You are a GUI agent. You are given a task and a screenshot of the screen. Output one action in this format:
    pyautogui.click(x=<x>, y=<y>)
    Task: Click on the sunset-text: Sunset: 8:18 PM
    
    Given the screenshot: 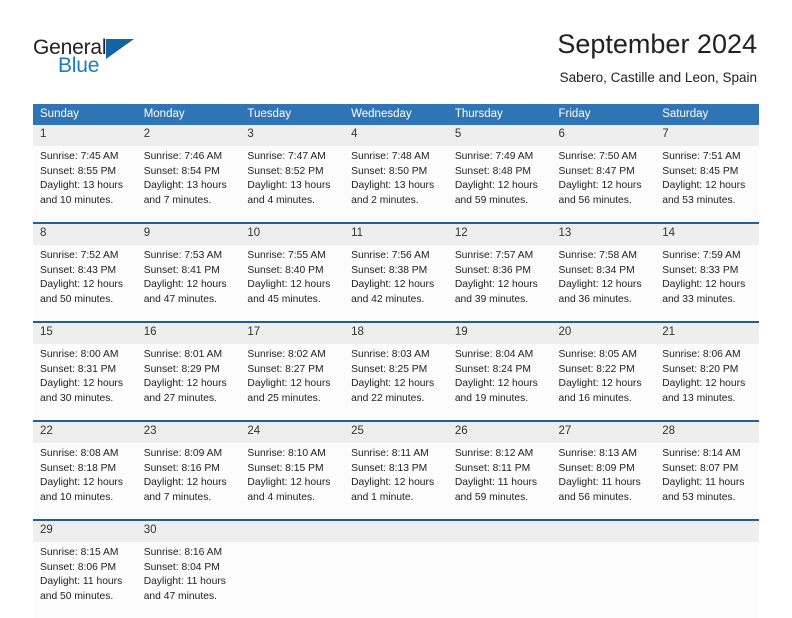 What is the action you would take?
    pyautogui.click(x=78, y=468)
    